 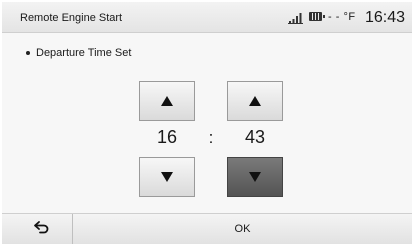 I want to click on header-bar: Remote Engine Start - - °F 16:43, so click(x=207, y=17).